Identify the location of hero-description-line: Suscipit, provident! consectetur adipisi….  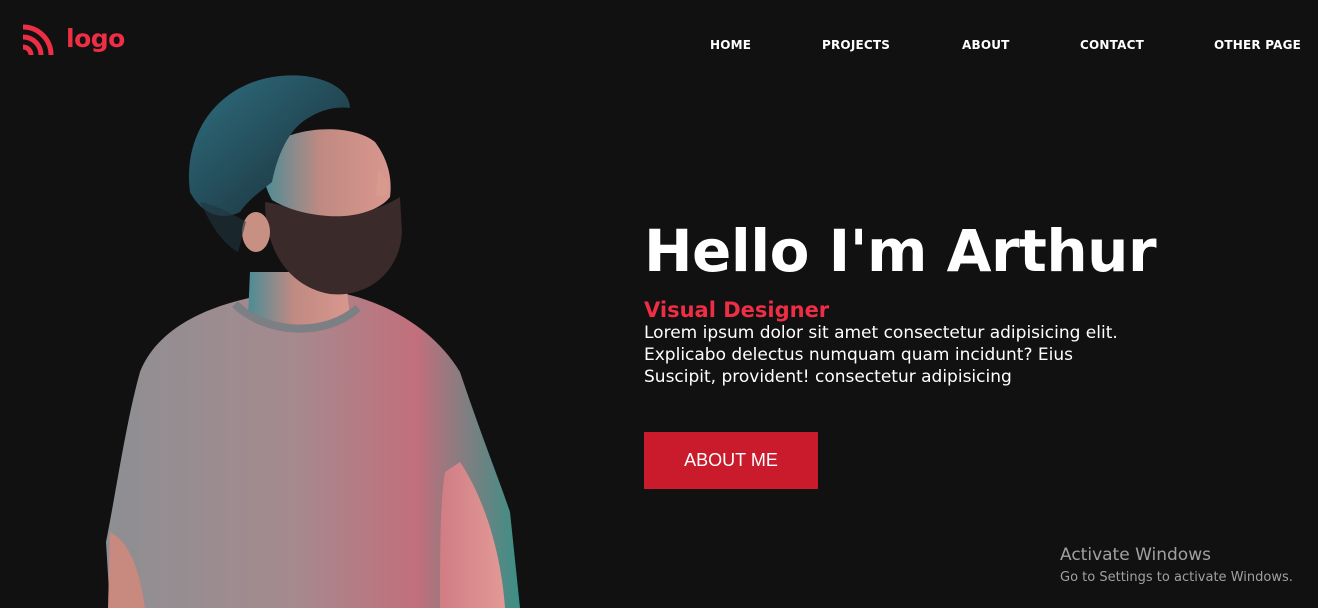
(828, 377).